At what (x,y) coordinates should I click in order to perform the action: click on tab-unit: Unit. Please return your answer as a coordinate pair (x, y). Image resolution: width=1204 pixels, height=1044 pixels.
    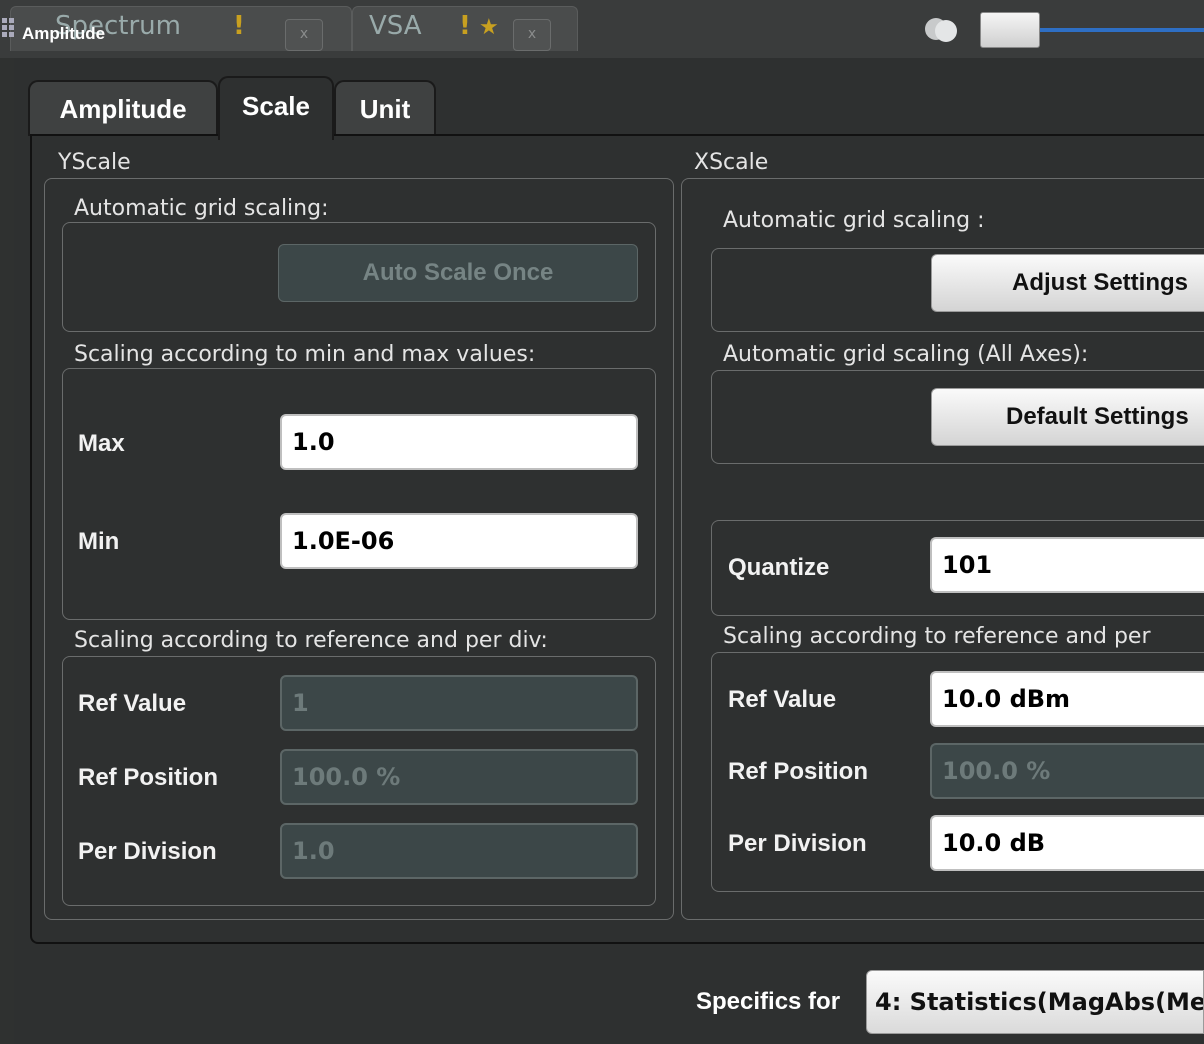
    Looking at the image, I should click on (385, 108).